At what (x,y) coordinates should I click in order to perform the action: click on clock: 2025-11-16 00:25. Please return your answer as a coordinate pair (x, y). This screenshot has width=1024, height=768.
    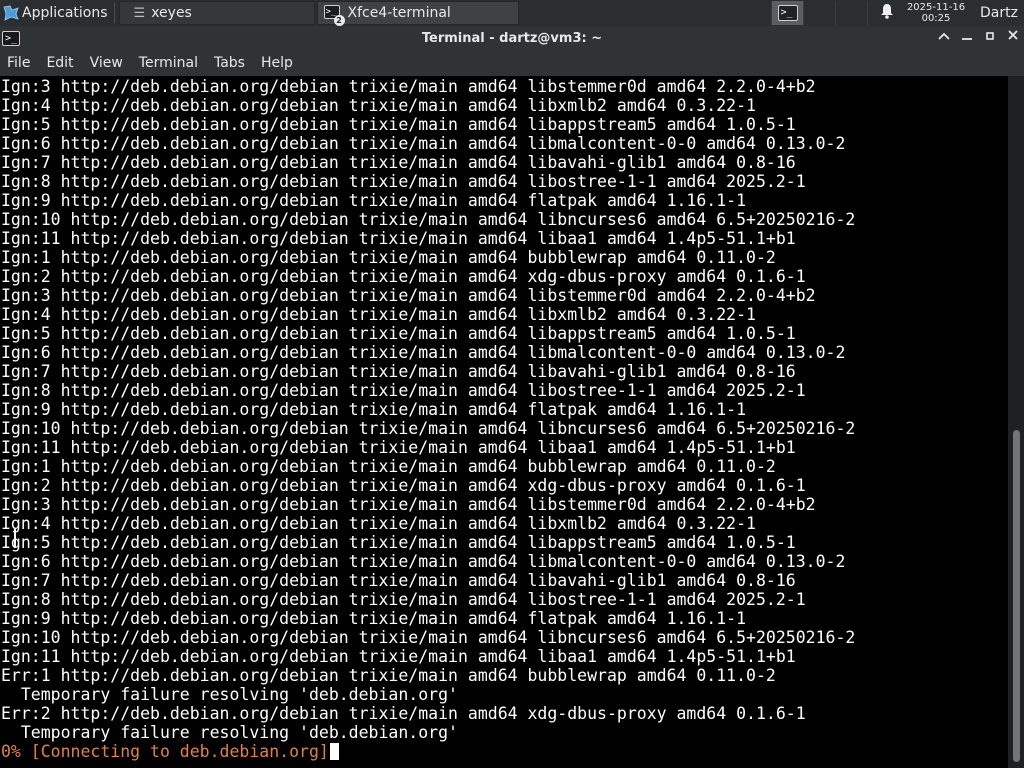
    Looking at the image, I should click on (936, 13).